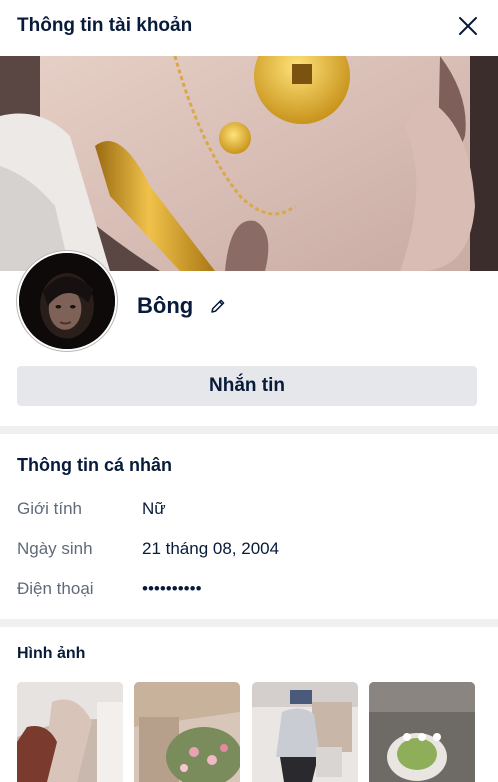  I want to click on close-icon, so click(468, 26).